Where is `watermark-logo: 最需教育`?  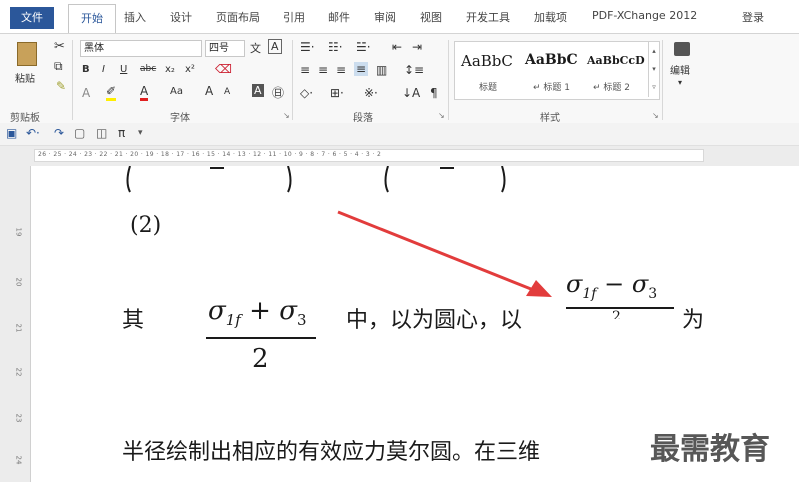 watermark-logo: 最需教育 is located at coordinates (710, 449).